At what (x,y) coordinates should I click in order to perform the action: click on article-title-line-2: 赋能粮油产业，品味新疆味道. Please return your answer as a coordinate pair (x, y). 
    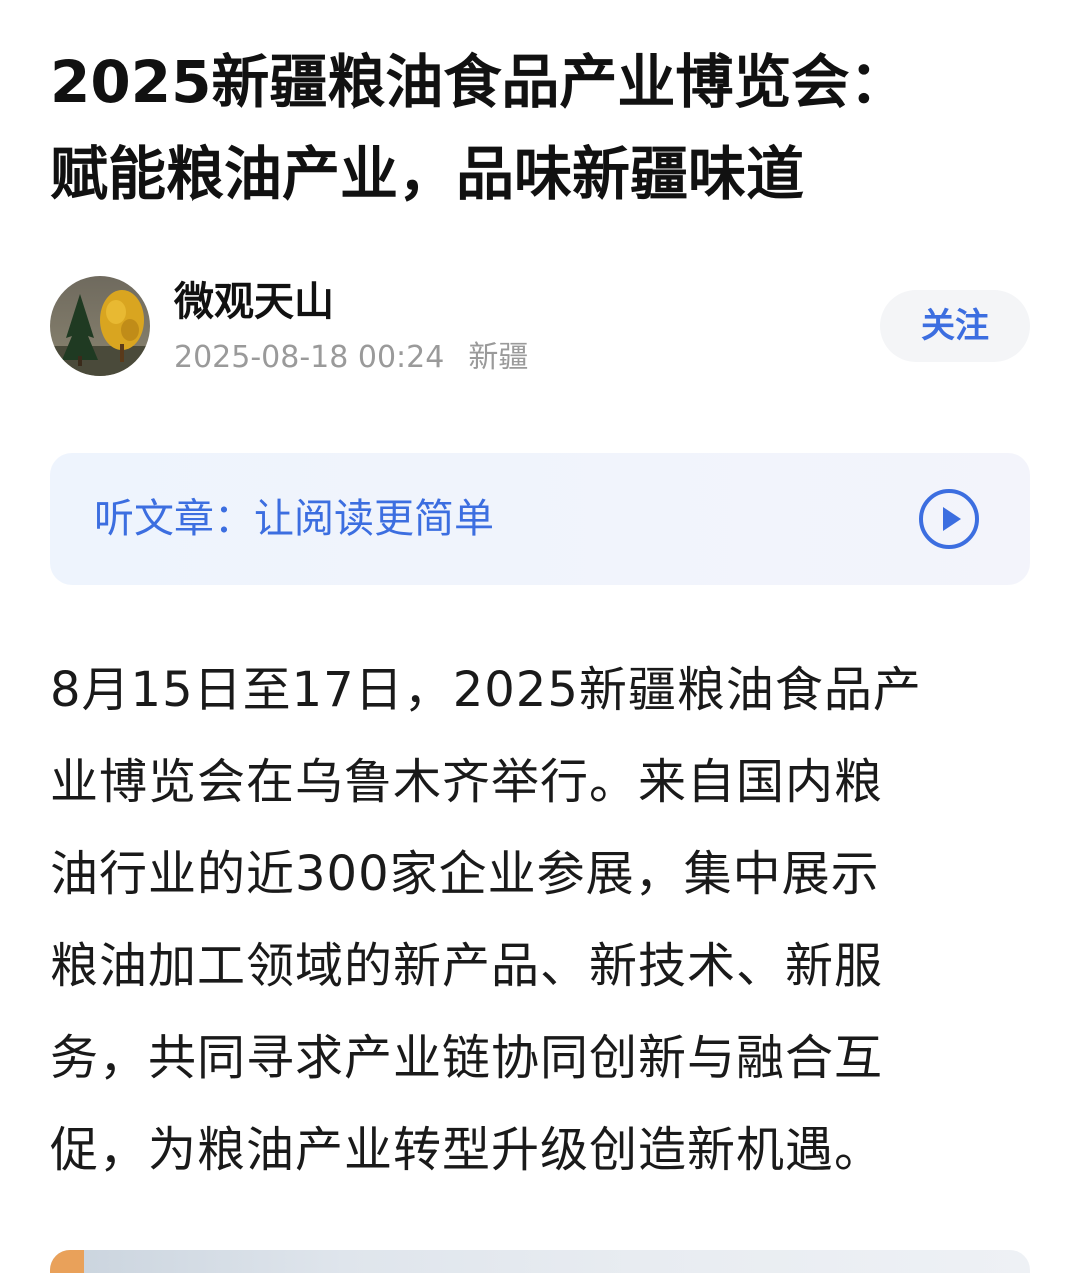
    Looking at the image, I should click on (427, 174).